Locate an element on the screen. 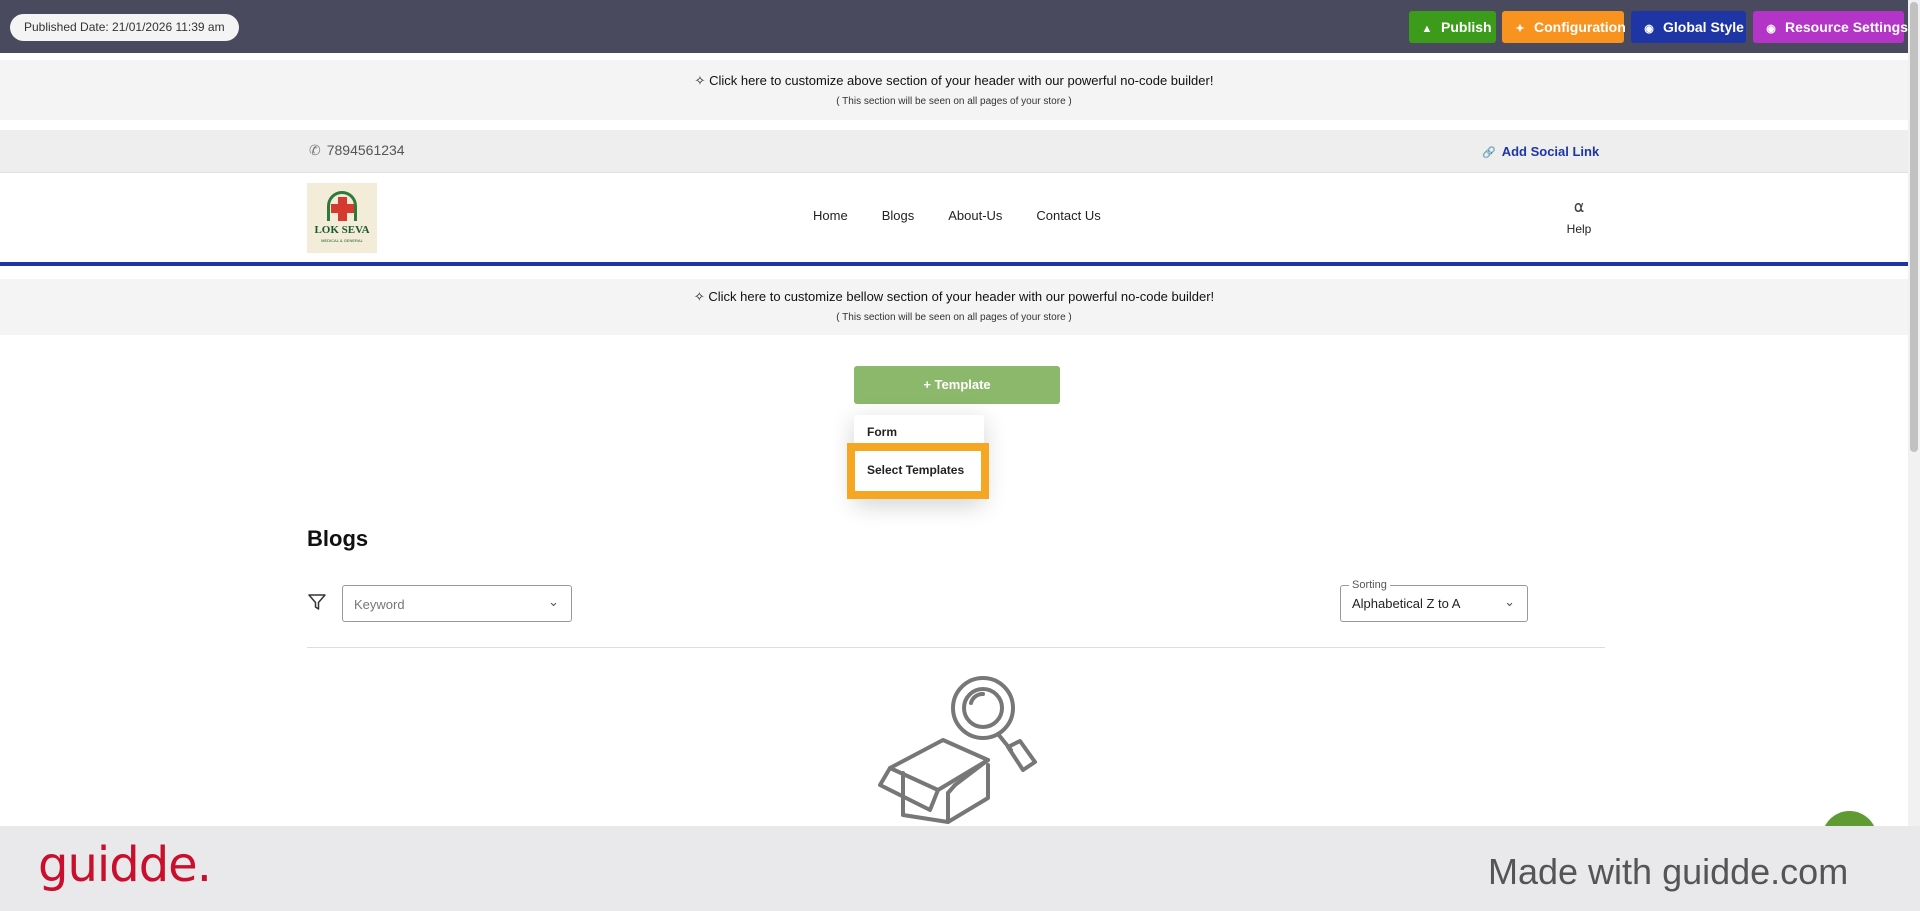 This screenshot has height=911, width=1920. megaphone-icon: ▲ is located at coordinates (1427, 29).